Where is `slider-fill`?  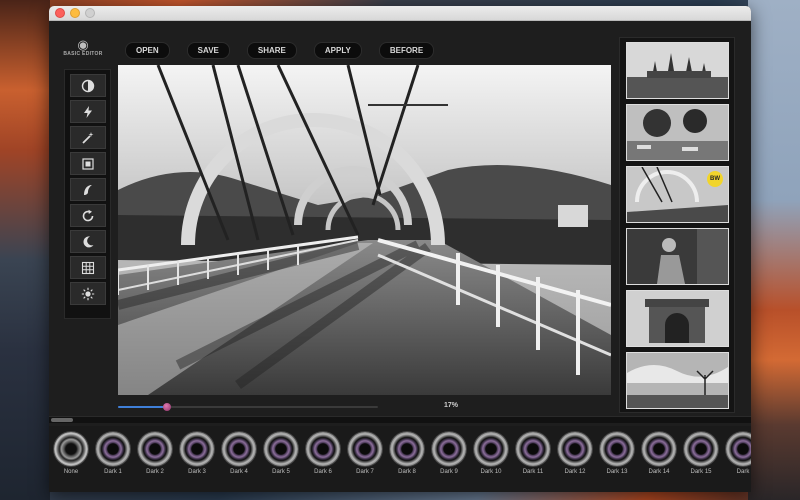 slider-fill is located at coordinates (142, 407).